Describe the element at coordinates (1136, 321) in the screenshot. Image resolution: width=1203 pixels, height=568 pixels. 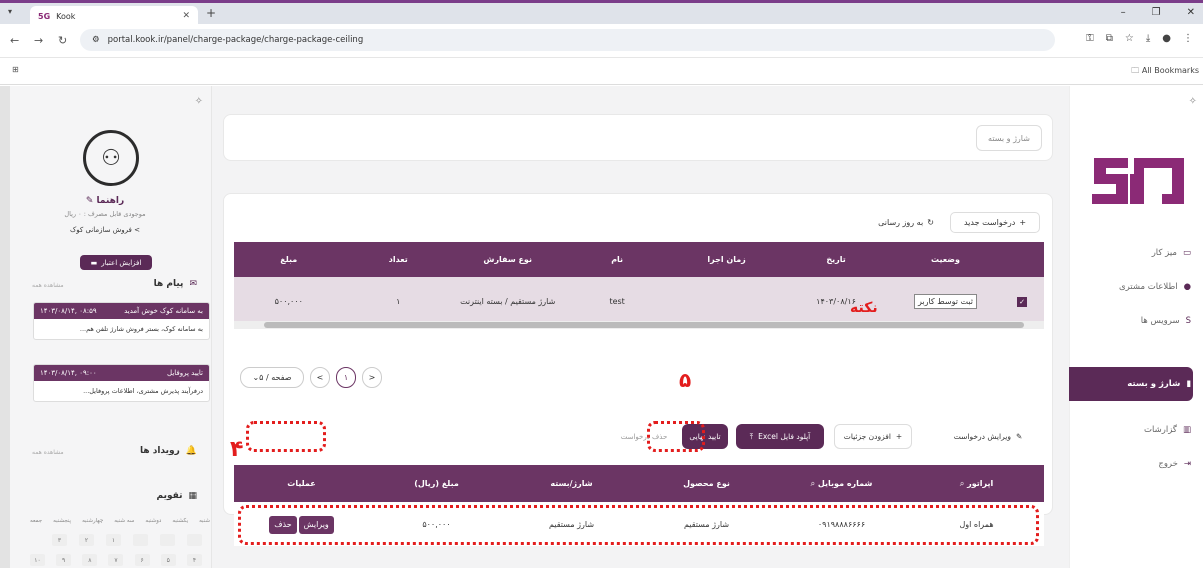
I see `nav-item-services: سرویس ها S` at that location.